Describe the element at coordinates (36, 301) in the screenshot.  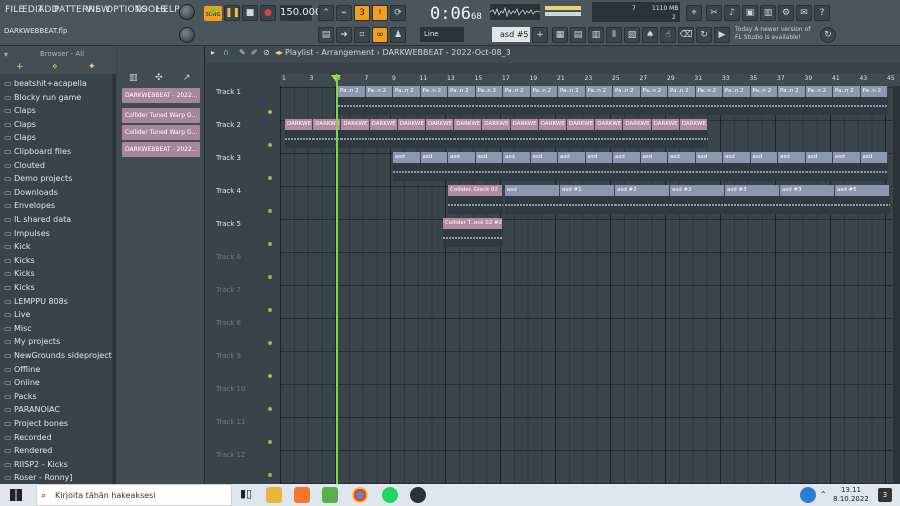
I see `browser-item: ▭ LEMPPU 808s` at that location.